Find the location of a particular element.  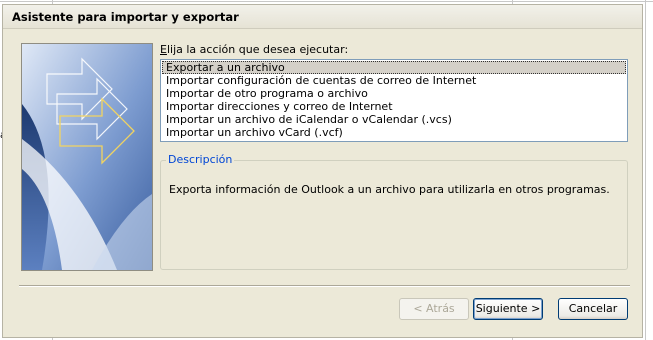

next-button: Siguiente > is located at coordinates (508, 309).